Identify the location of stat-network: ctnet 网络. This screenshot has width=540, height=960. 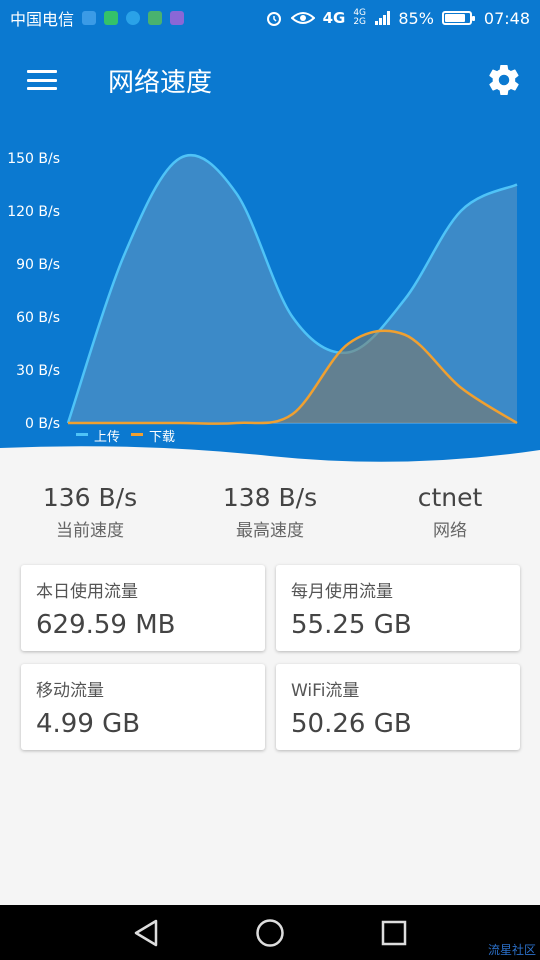
(450, 512).